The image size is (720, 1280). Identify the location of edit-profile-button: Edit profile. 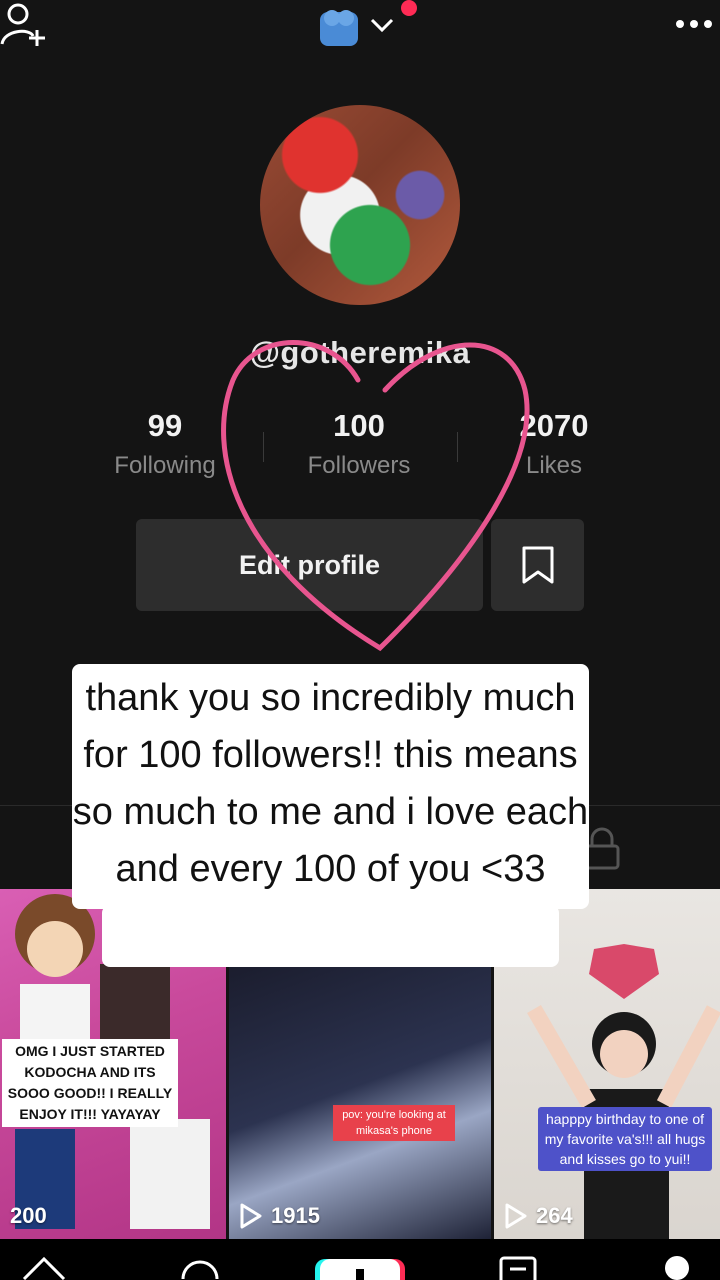
(309, 565).